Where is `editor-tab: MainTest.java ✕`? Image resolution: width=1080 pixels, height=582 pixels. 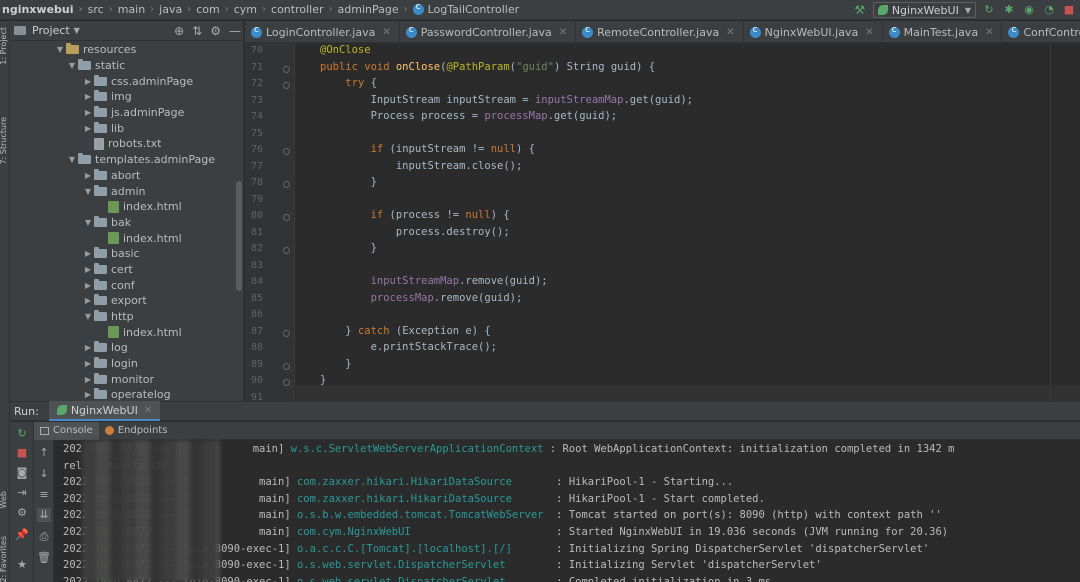 editor-tab: MainTest.java ✕ is located at coordinates (943, 31).